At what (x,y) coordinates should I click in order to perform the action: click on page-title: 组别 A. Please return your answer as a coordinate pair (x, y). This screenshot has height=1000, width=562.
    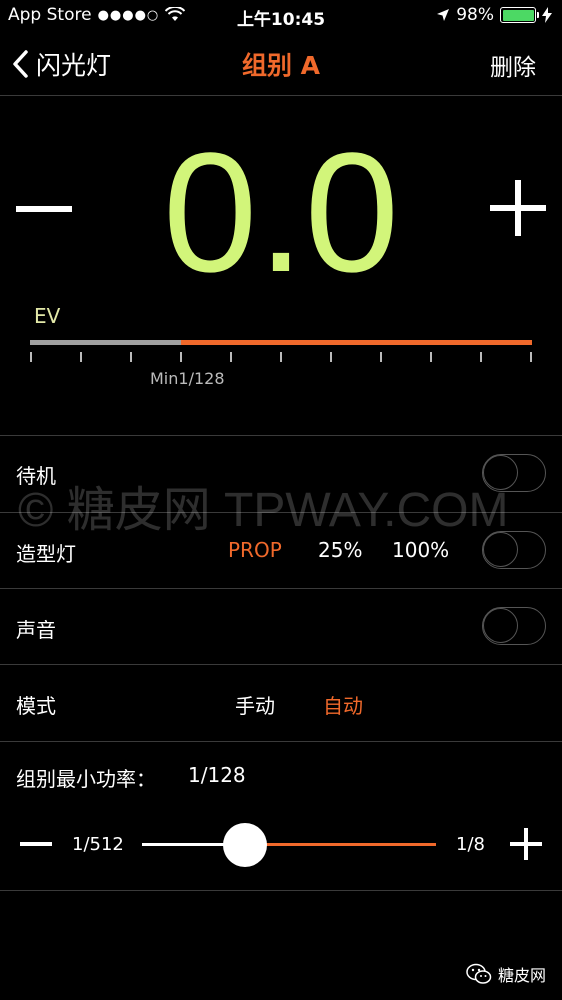
    Looking at the image, I should click on (281, 65).